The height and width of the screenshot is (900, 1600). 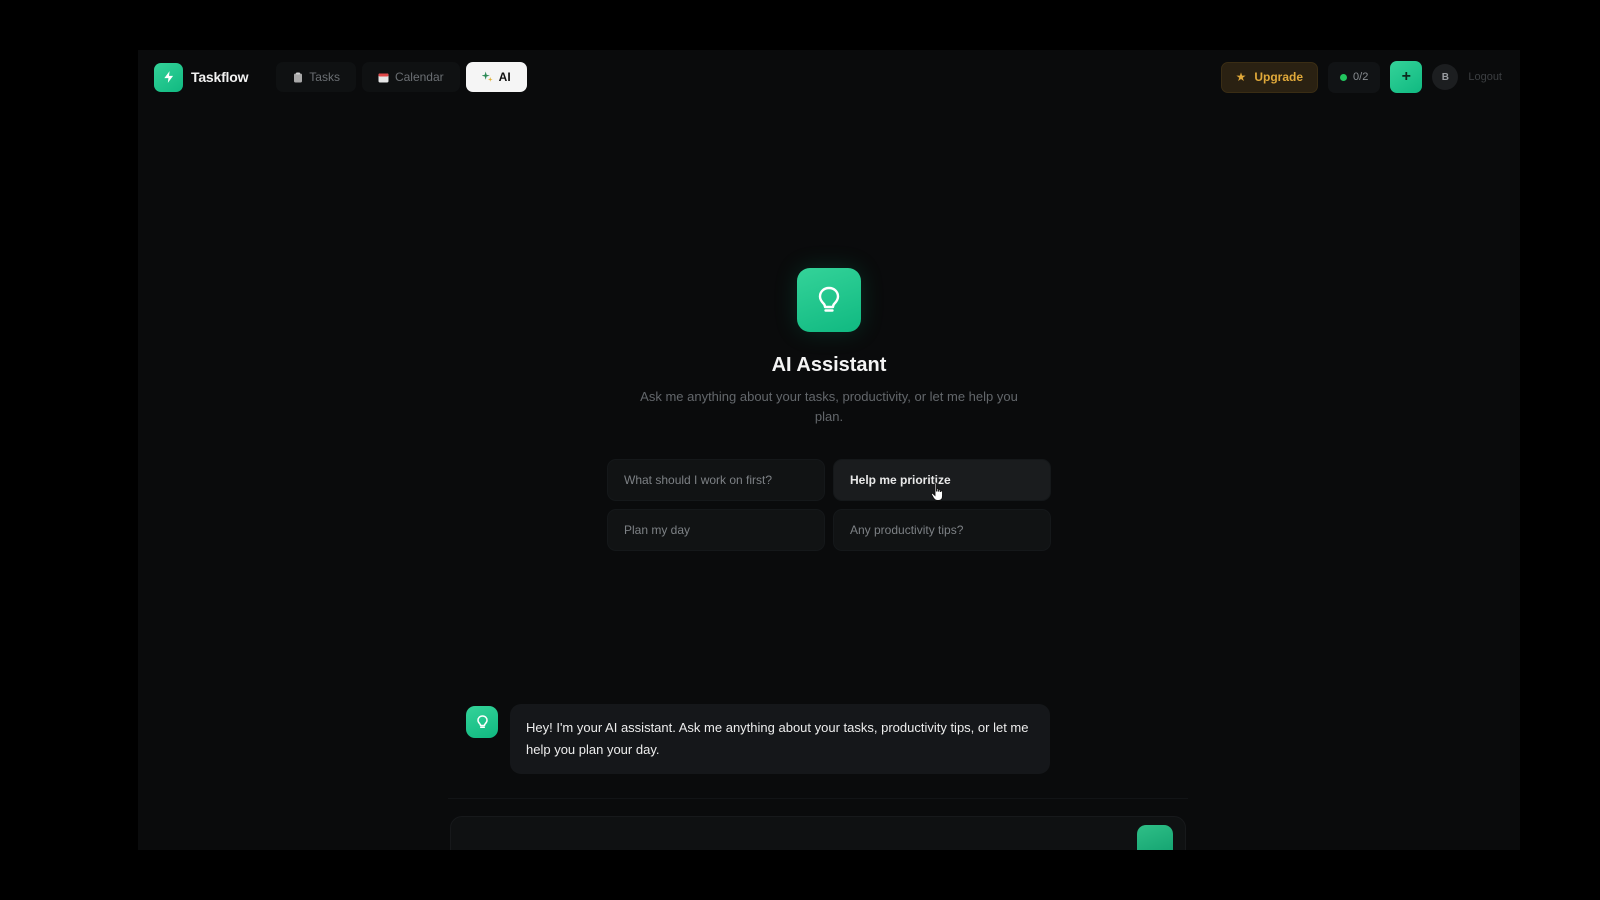 I want to click on header-actions: ★ Upgrade 0/2 + B Logout, so click(x=1362, y=77).